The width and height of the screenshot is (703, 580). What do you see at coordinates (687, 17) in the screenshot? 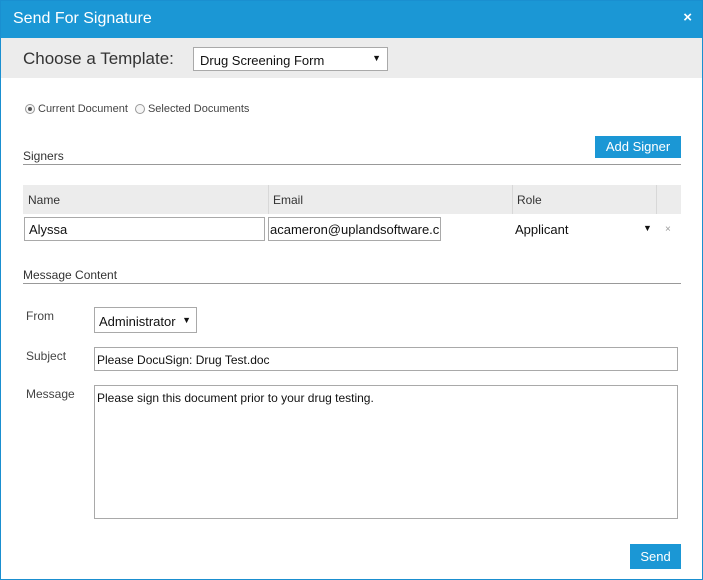
I see `close-icon: ×` at bounding box center [687, 17].